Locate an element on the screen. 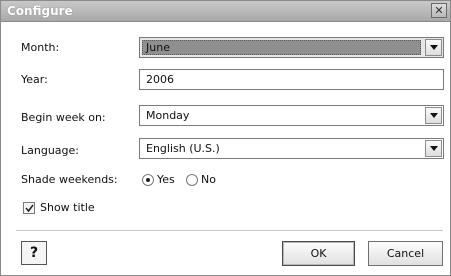 The height and width of the screenshot is (276, 451). year-value: 2006 is located at coordinates (160, 79).